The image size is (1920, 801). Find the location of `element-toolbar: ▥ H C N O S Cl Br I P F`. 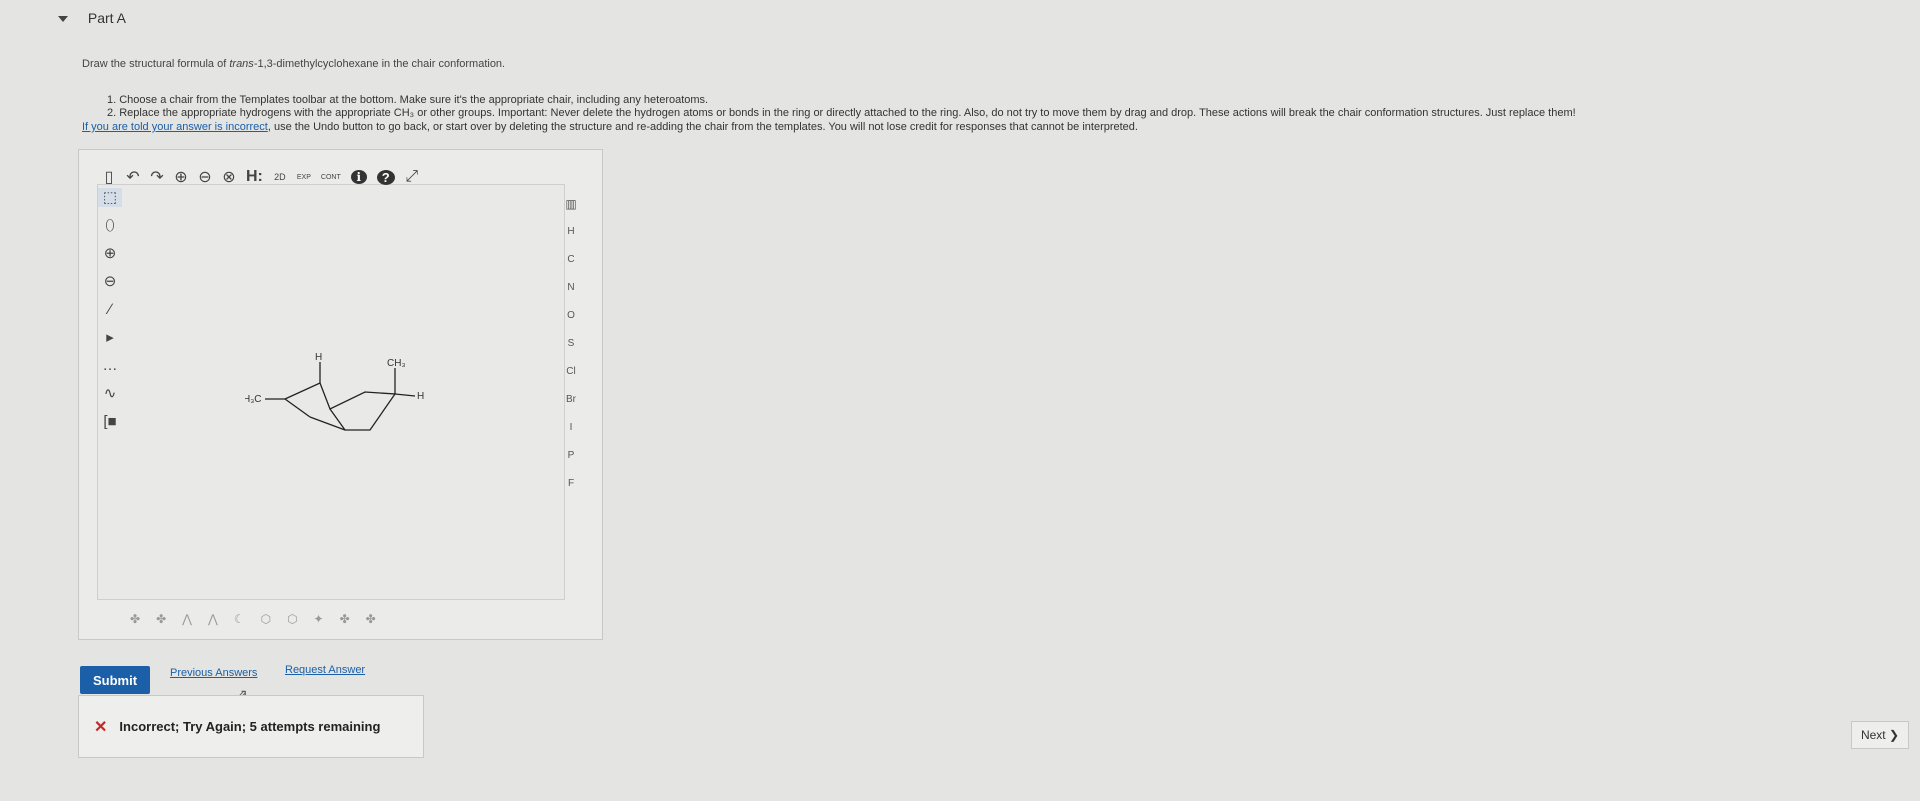

element-toolbar: ▥ H C N O S Cl Br I P F is located at coordinates (571, 344).